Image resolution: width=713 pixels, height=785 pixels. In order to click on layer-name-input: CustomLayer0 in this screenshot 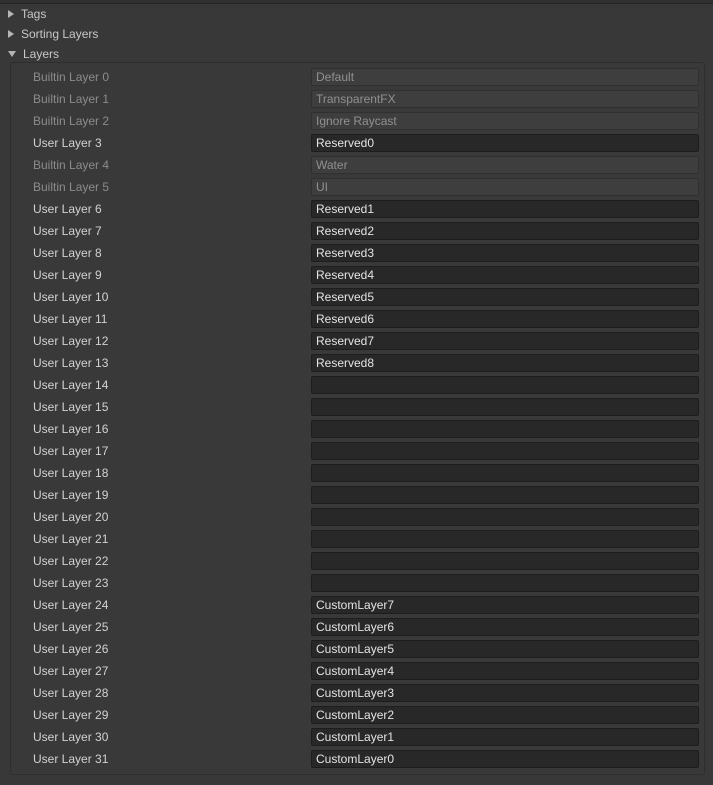, I will do `click(505, 759)`.